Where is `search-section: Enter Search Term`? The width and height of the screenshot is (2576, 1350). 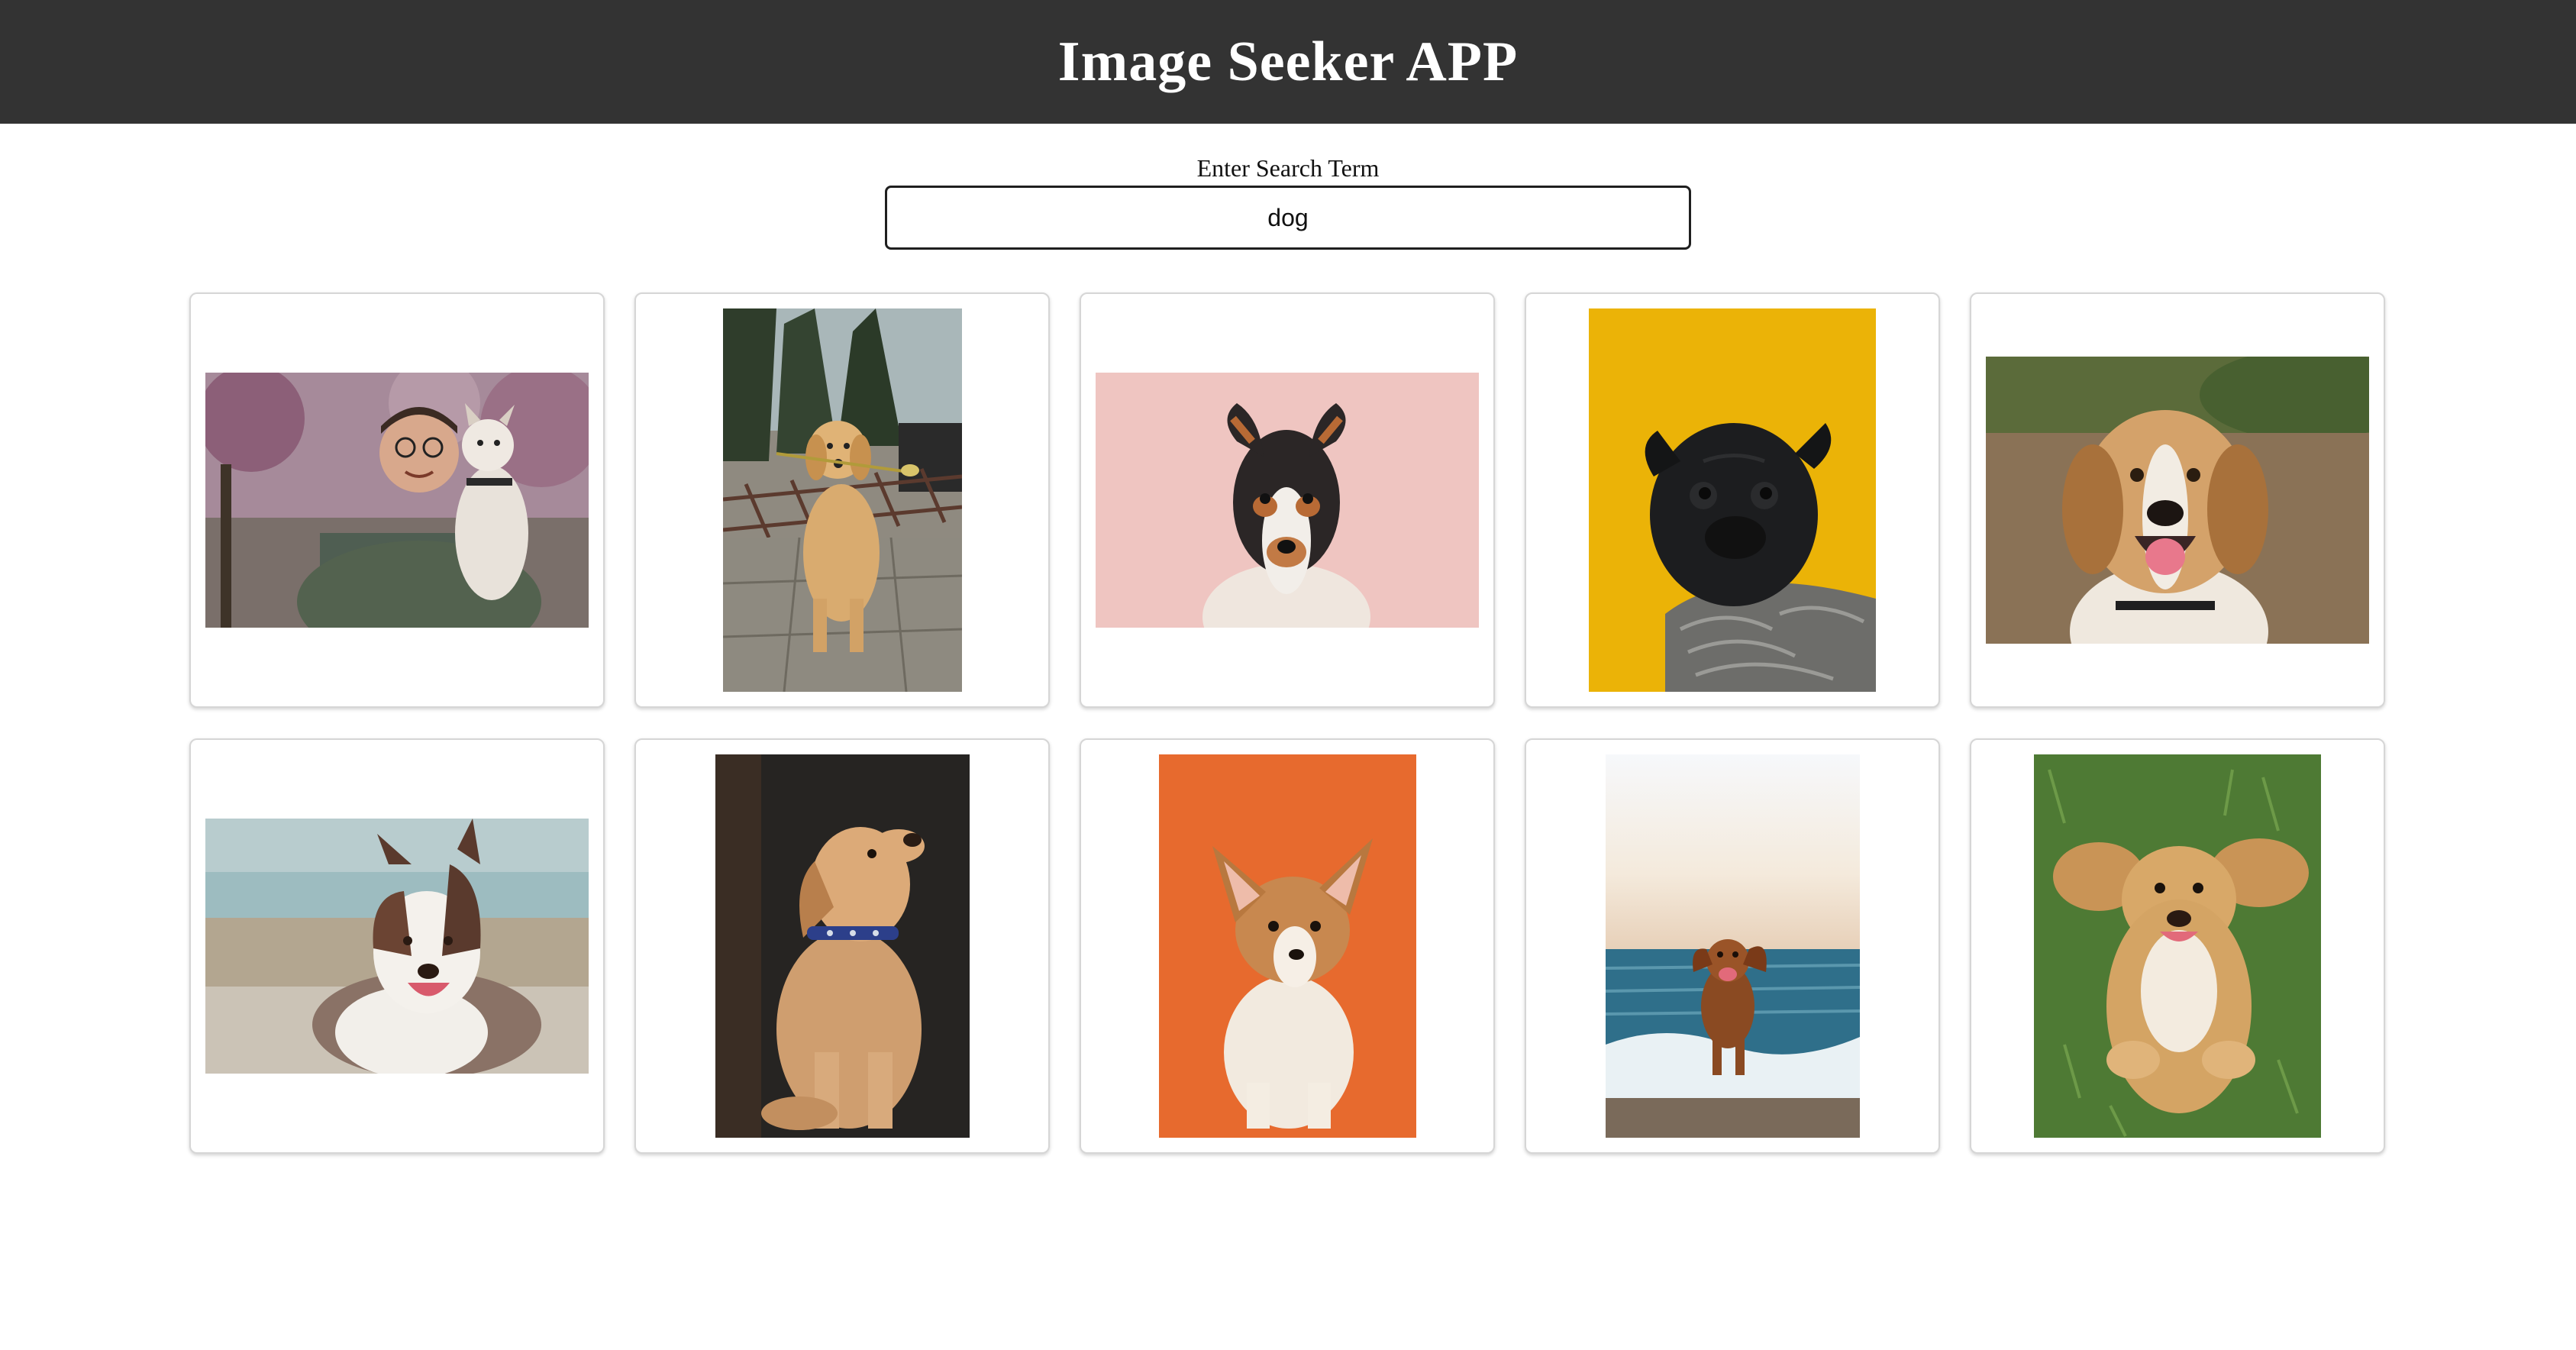 search-section: Enter Search Term is located at coordinates (1288, 200).